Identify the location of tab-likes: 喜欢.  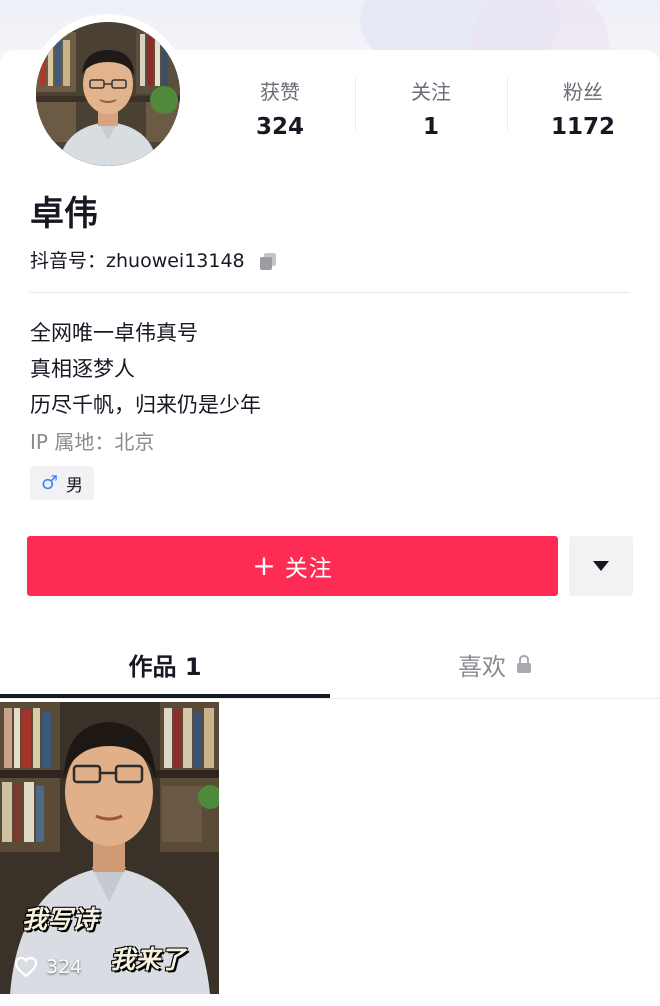
(495, 664).